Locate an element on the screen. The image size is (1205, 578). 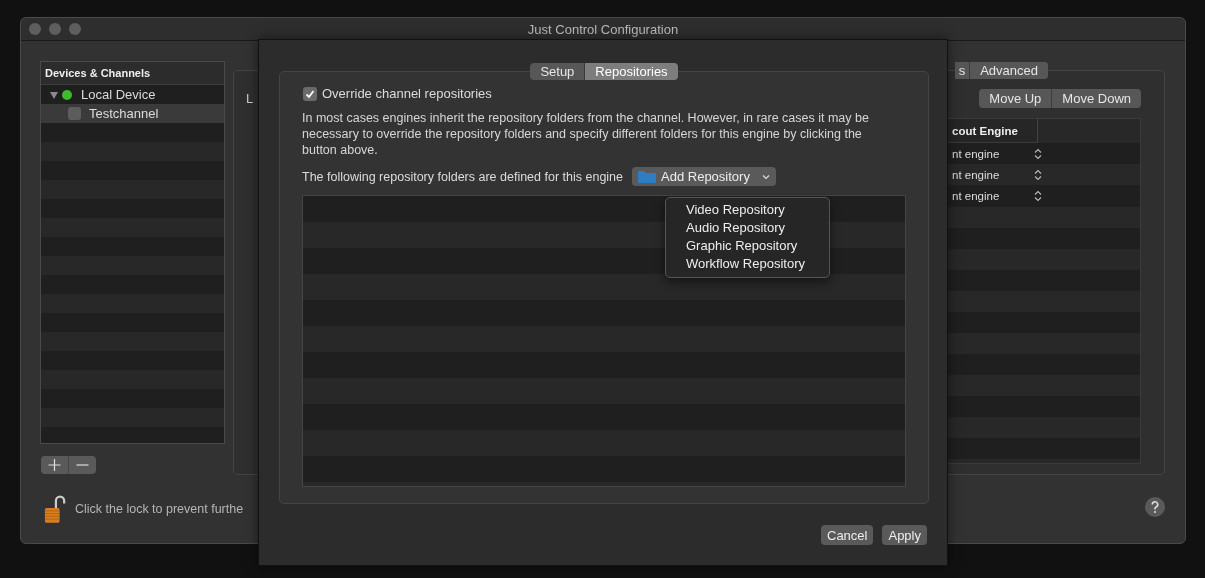
field-label: L is located at coordinates (250, 98).